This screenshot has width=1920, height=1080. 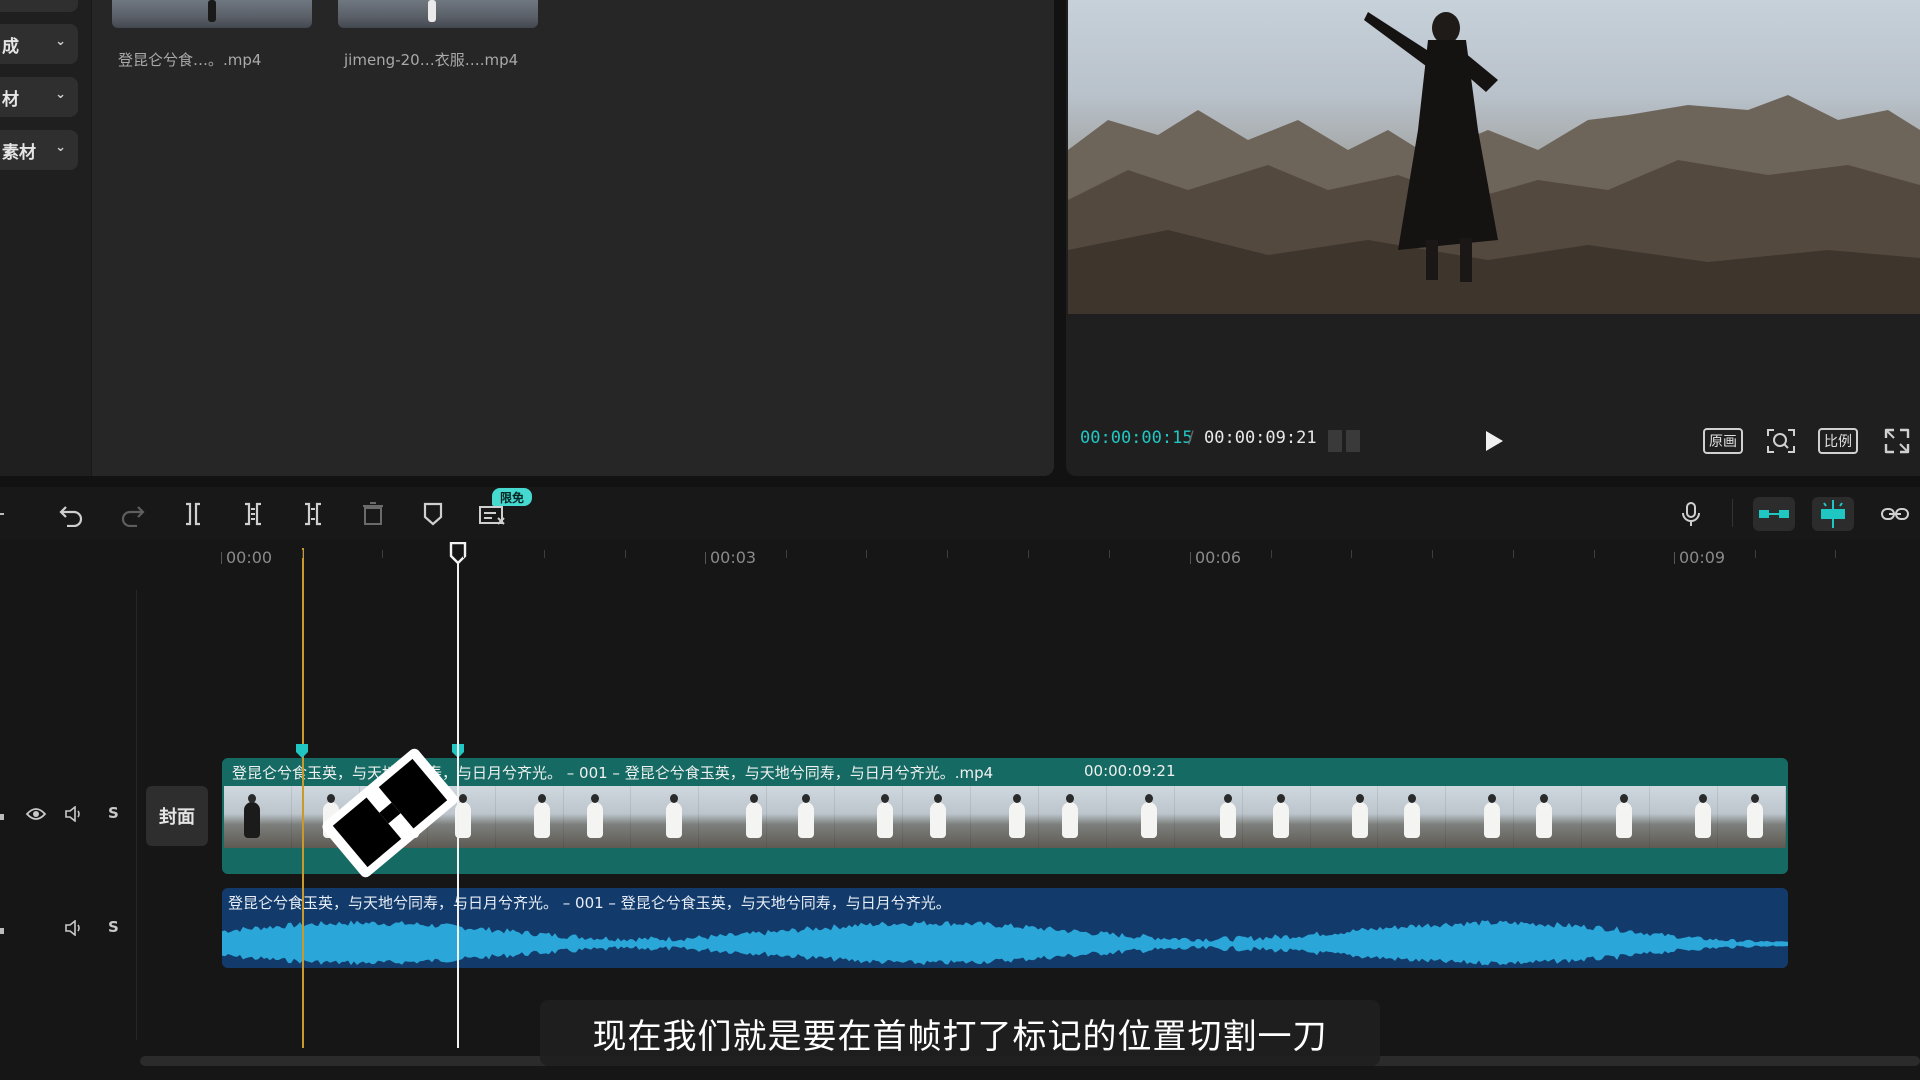 I want to click on main-track-magnet-icon, so click(x=1774, y=514).